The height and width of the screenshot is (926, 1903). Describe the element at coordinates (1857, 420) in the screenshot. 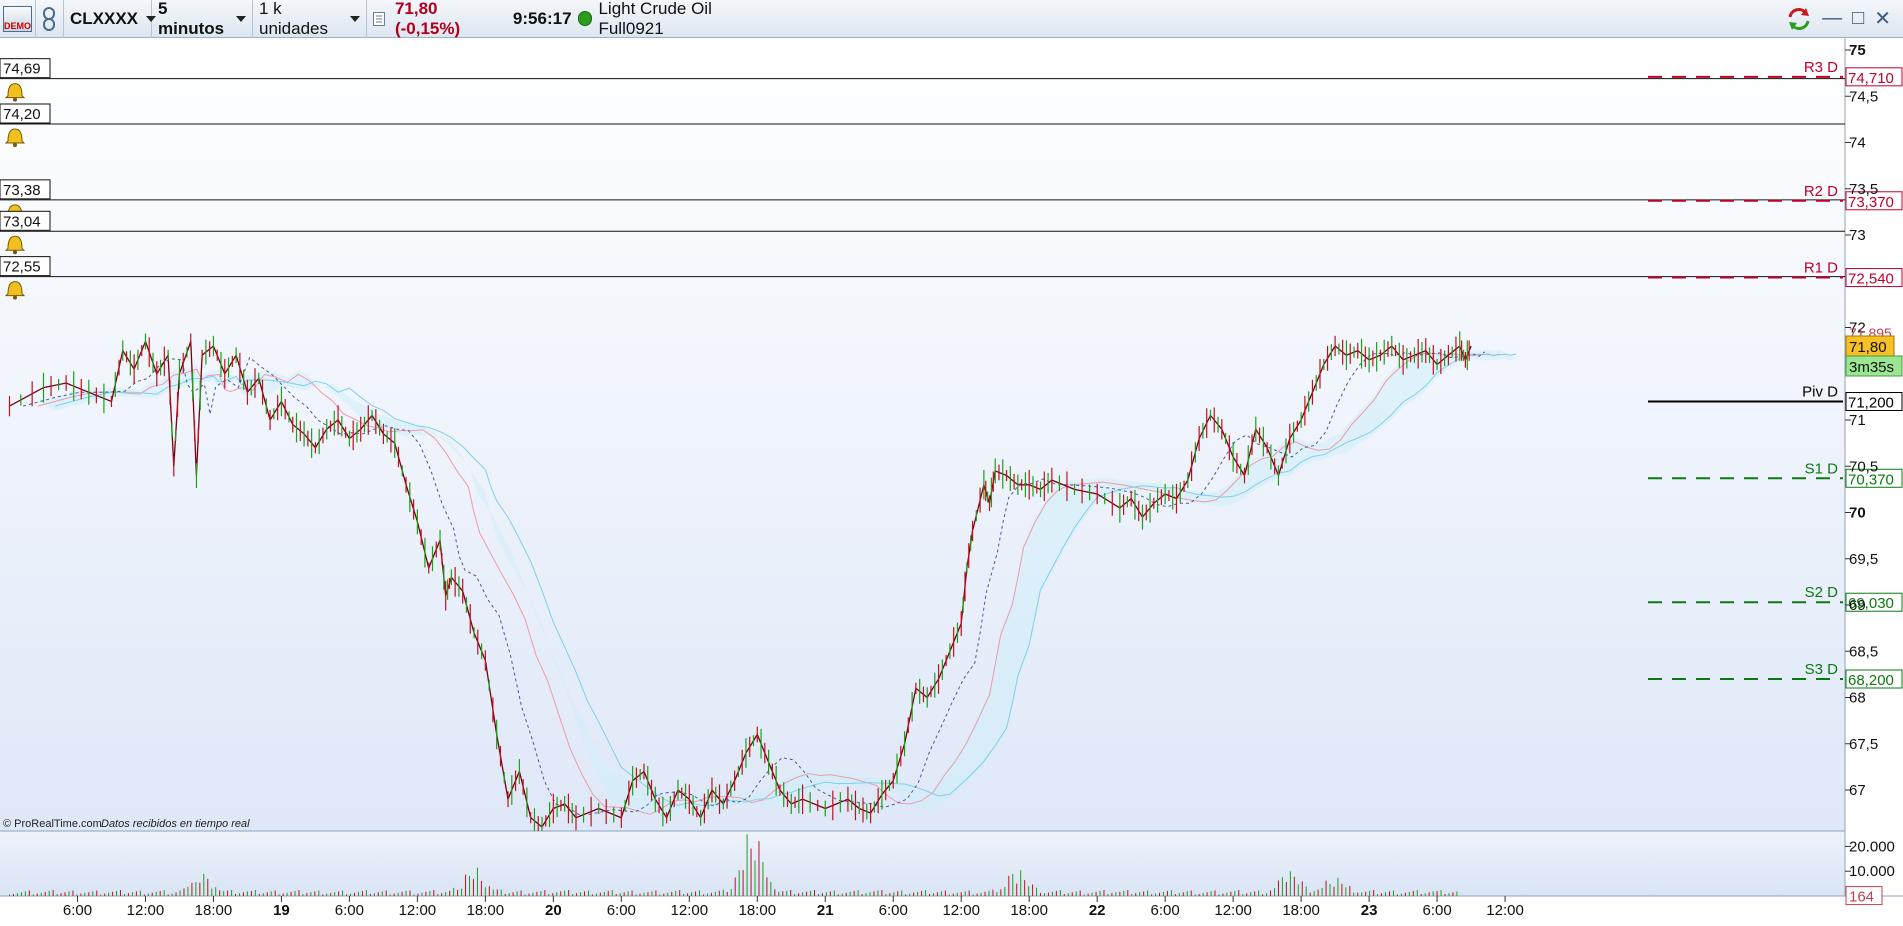

I see `y-tick-label: 71` at that location.